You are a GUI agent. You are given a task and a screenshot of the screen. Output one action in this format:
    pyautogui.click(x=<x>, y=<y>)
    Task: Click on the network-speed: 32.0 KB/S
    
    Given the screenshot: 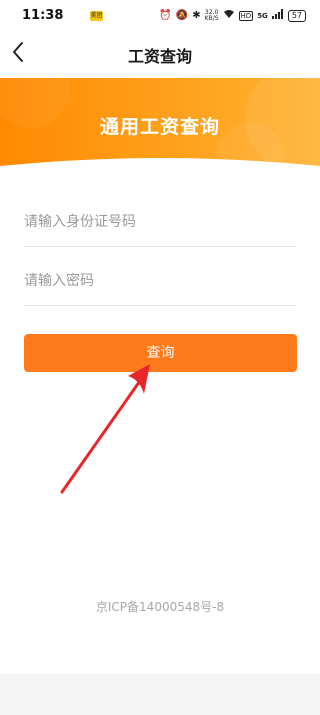 What is the action you would take?
    pyautogui.click(x=212, y=16)
    